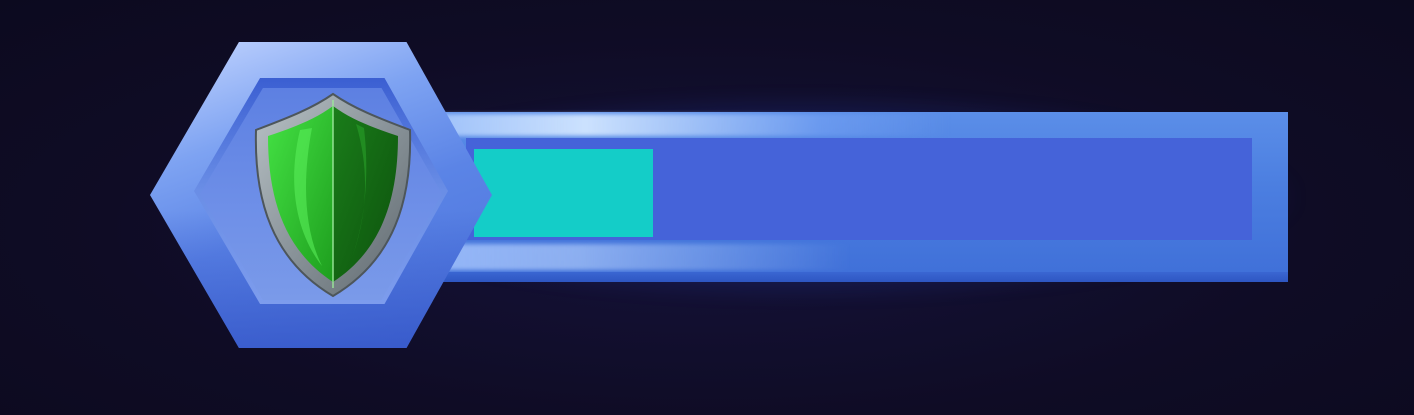 This screenshot has height=415, width=1414. What do you see at coordinates (563, 193) in the screenshot?
I see `shield-bar-fill` at bounding box center [563, 193].